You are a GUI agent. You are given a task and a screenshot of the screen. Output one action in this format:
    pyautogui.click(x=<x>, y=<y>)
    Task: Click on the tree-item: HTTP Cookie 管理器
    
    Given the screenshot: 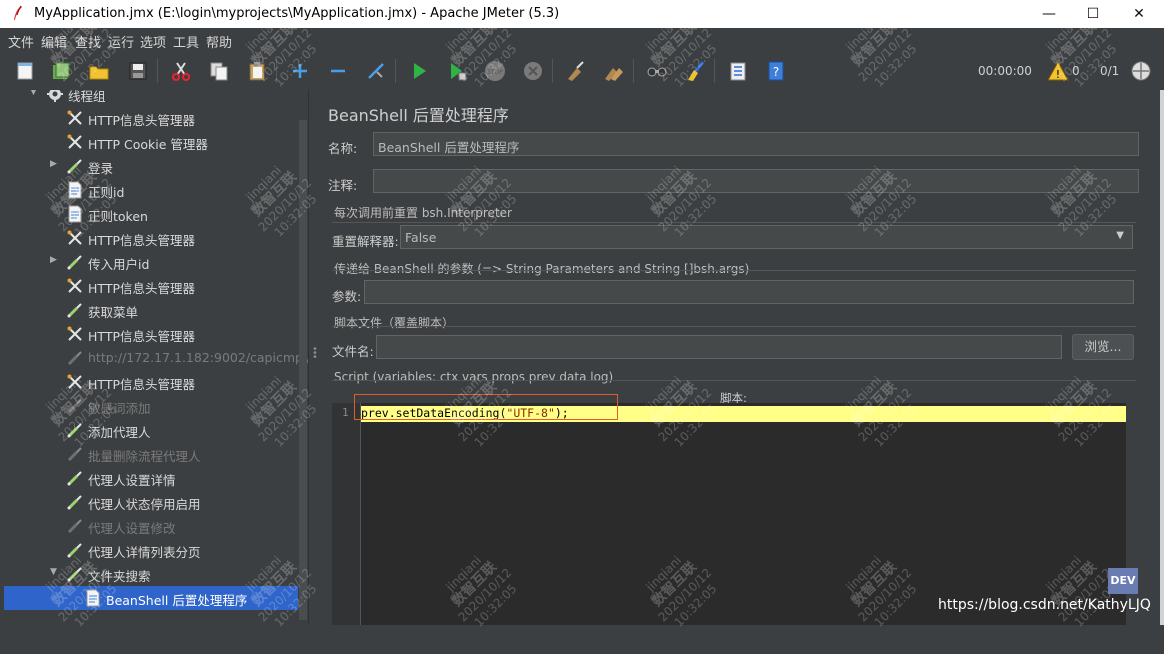 What is the action you would take?
    pyautogui.click(x=150, y=142)
    